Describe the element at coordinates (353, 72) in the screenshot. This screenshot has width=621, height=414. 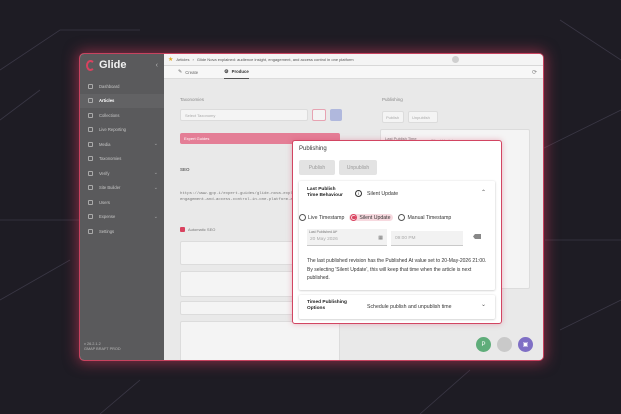
I see `tab-bar: ✎ Create ⚙ Produce ⟳` at that location.